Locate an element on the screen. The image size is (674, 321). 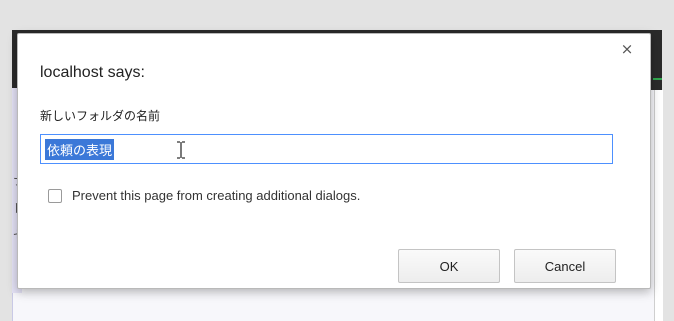
folder-name-input: 依頼の表現 is located at coordinates (326, 149).